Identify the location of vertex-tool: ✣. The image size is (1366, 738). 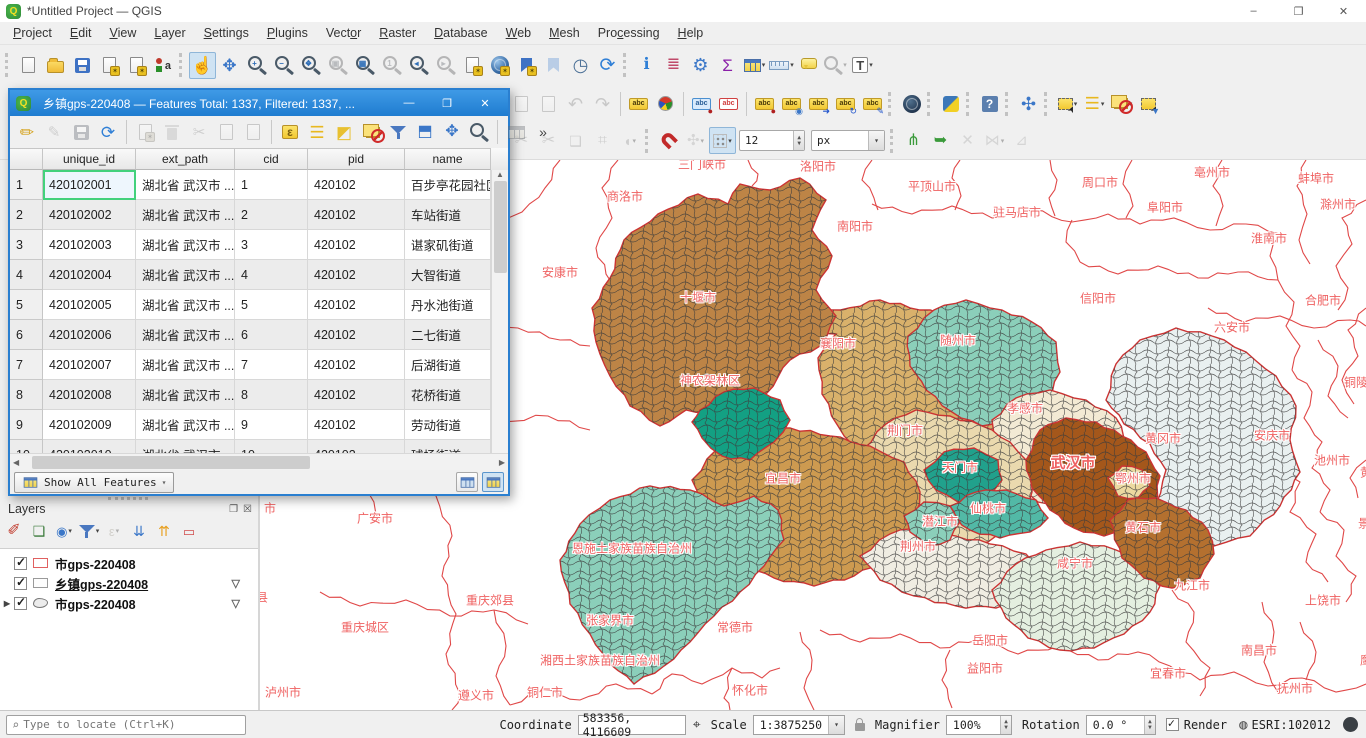
(1028, 103).